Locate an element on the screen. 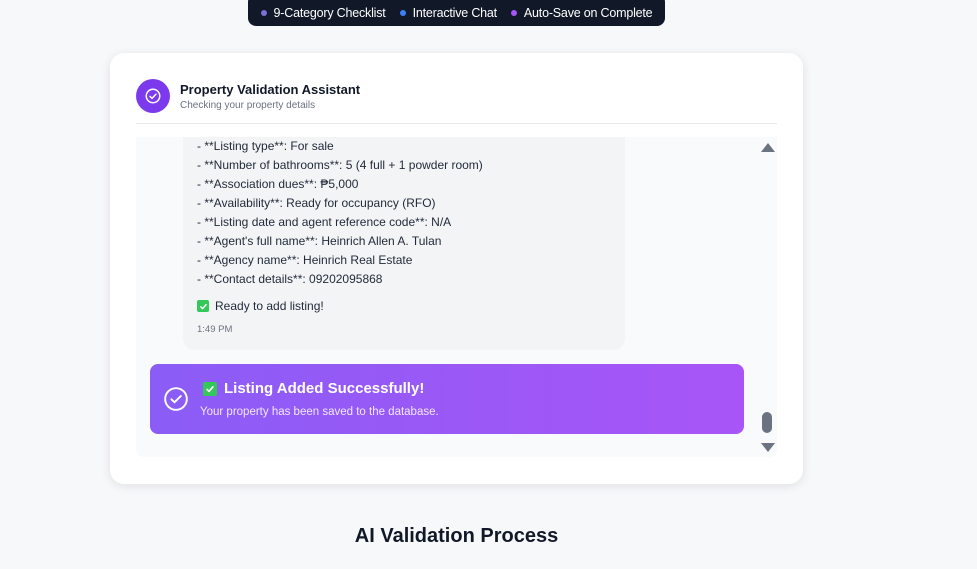  message-line: - **Agency name**: Heinrich Real Estate is located at coordinates (305, 260).